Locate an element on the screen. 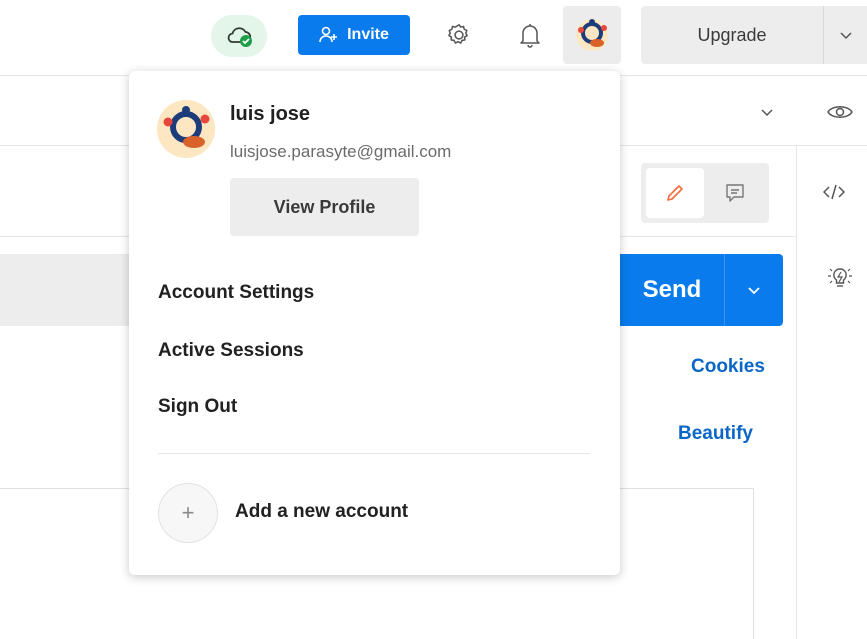 The image size is (867, 639). add-account-button: + is located at coordinates (188, 513).